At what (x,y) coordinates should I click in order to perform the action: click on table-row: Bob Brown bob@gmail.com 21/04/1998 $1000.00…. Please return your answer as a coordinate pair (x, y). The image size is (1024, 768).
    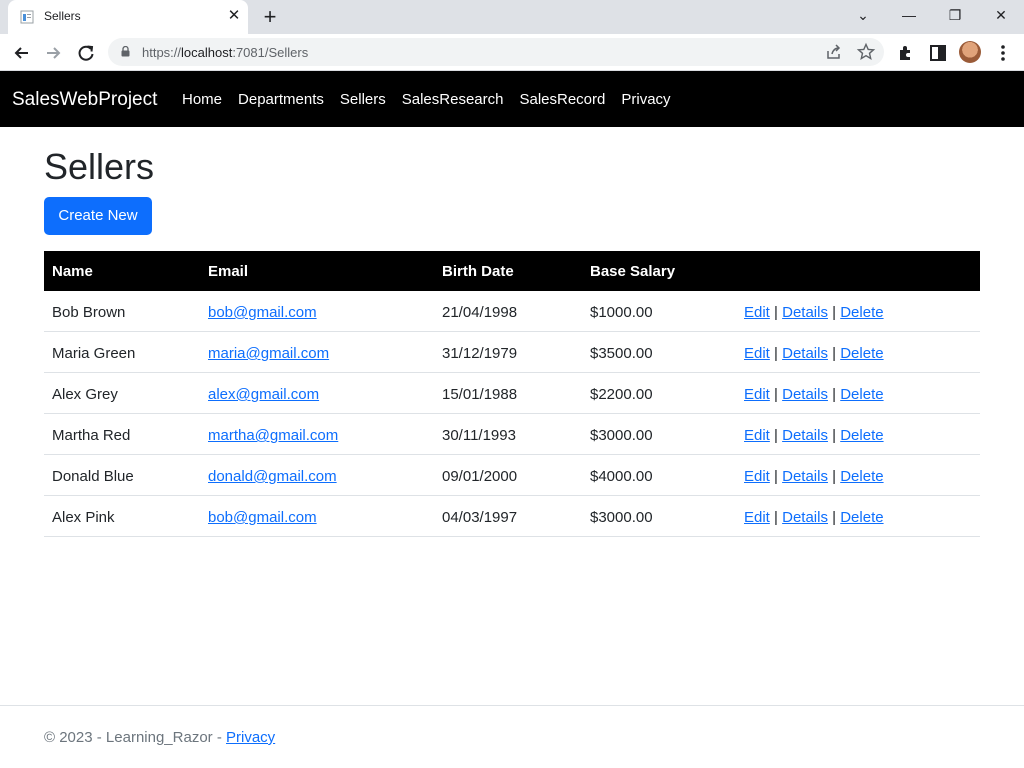
    Looking at the image, I should click on (512, 311).